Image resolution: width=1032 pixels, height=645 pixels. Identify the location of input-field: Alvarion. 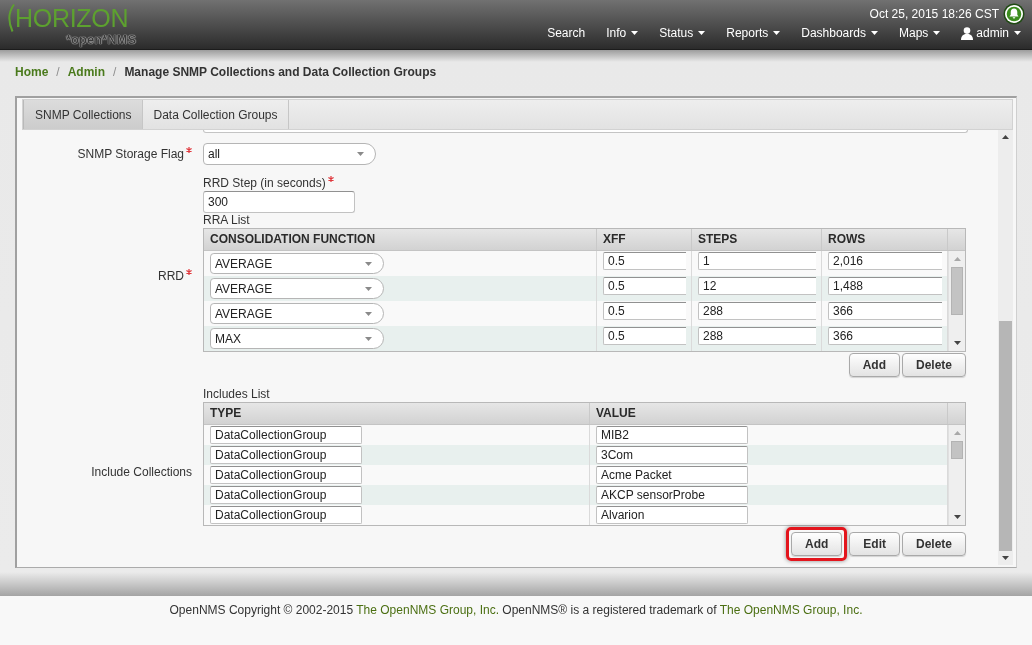
(672, 515).